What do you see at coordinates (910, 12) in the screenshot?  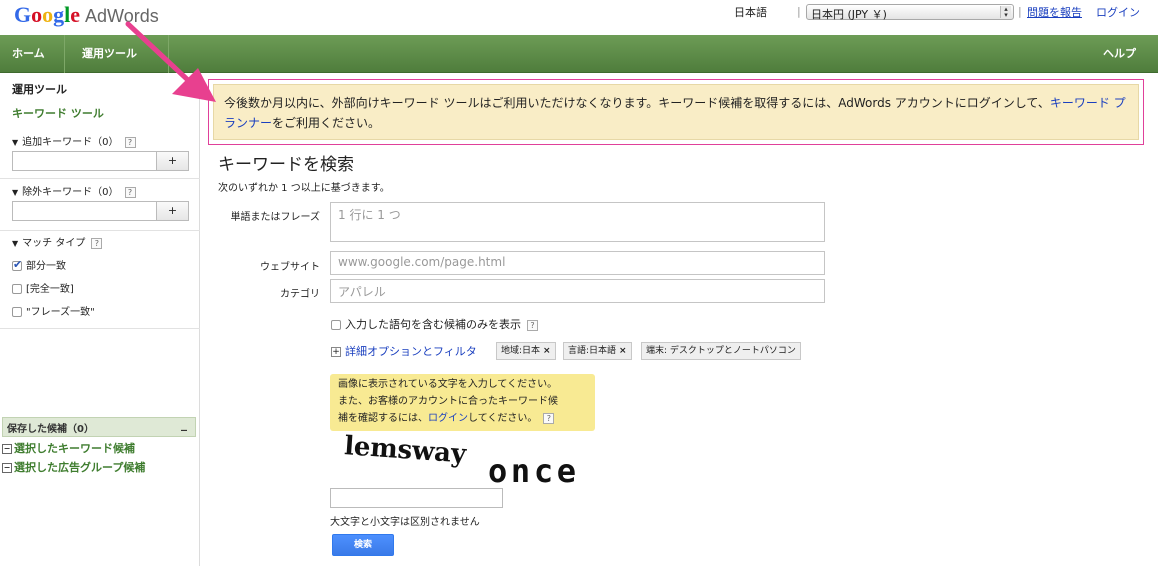 I see `currency-select: 日本円 (JPY ￥) ▴ ▾` at bounding box center [910, 12].